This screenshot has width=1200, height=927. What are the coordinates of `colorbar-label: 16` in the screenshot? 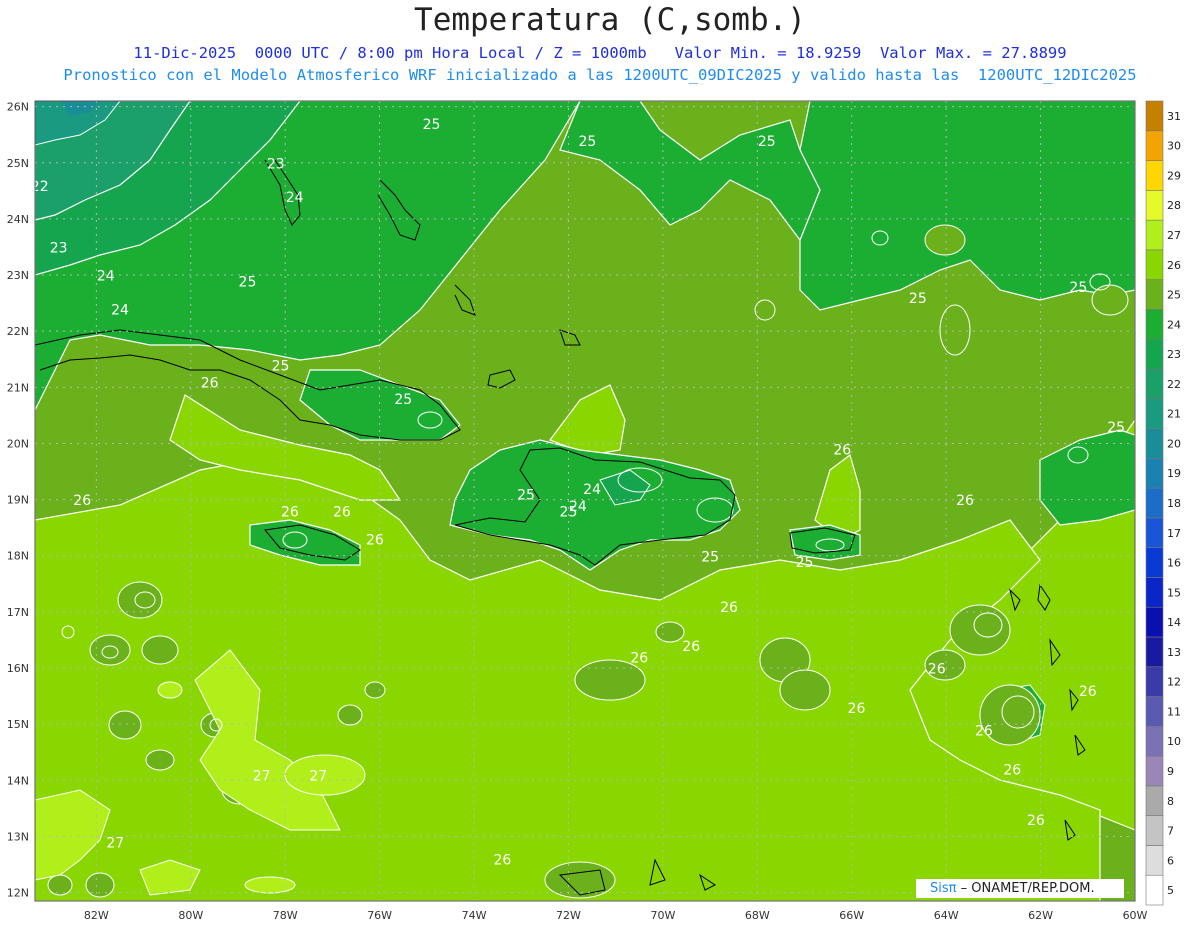 It's located at (1174, 563).